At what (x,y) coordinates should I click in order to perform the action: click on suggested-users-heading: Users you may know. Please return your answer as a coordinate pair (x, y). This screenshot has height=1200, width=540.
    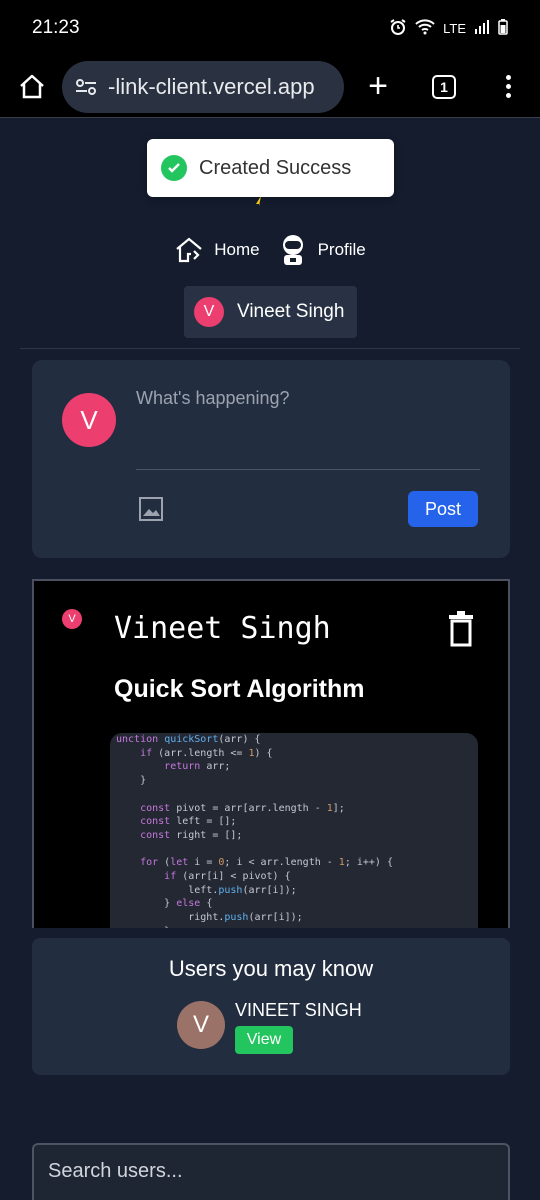
    Looking at the image, I should click on (271, 968).